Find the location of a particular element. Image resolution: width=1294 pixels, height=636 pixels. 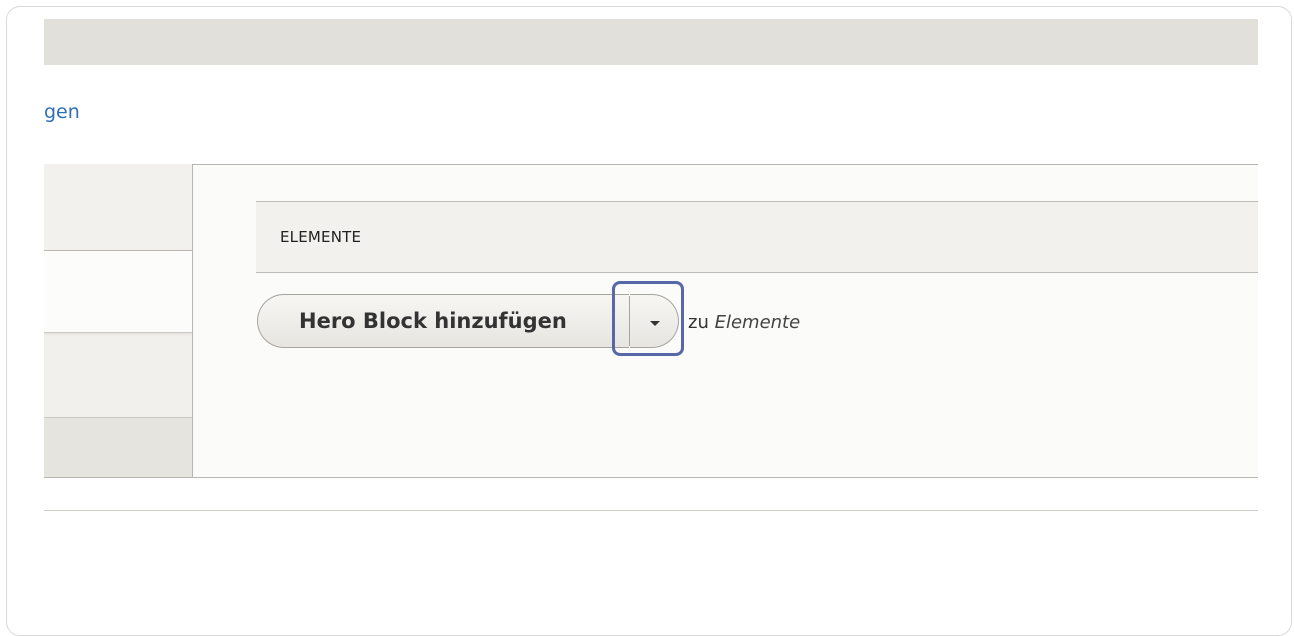

top-toolbar is located at coordinates (651, 42).